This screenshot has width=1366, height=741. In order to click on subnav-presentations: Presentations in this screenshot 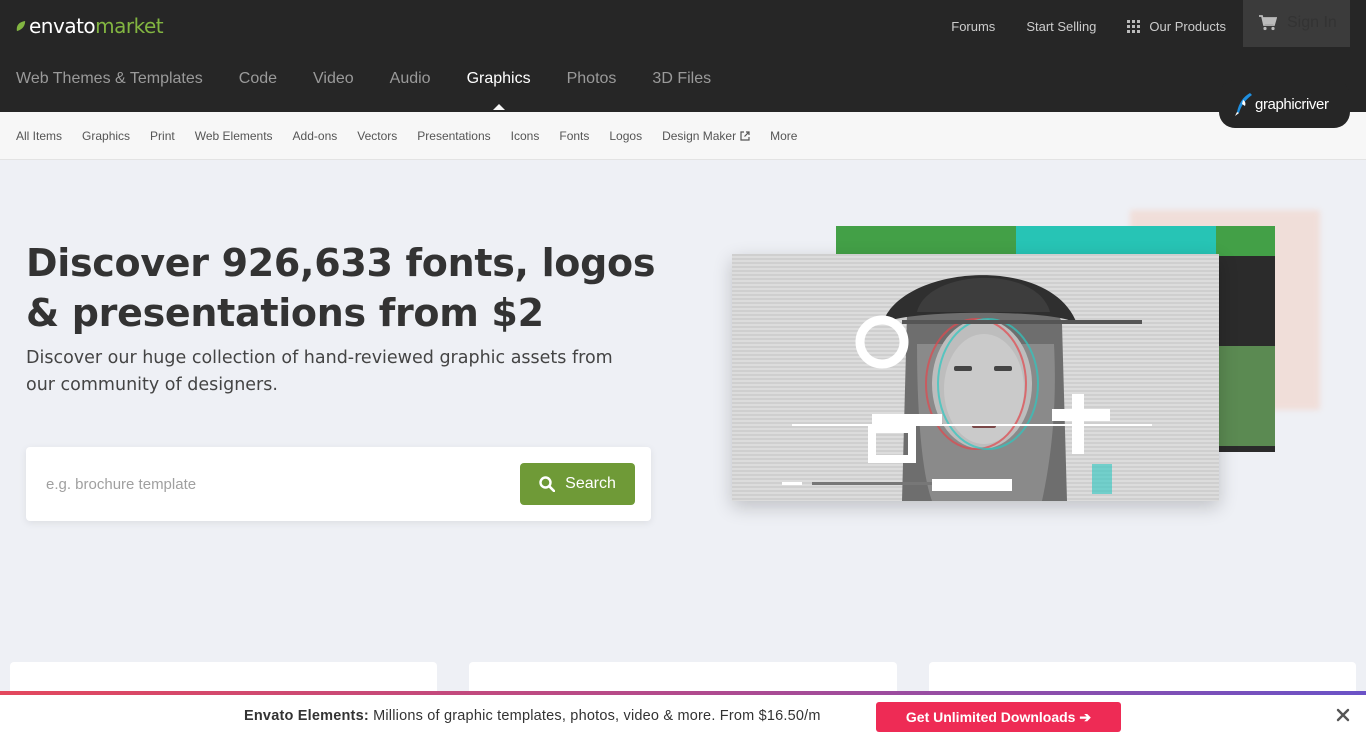, I will do `click(453, 136)`.